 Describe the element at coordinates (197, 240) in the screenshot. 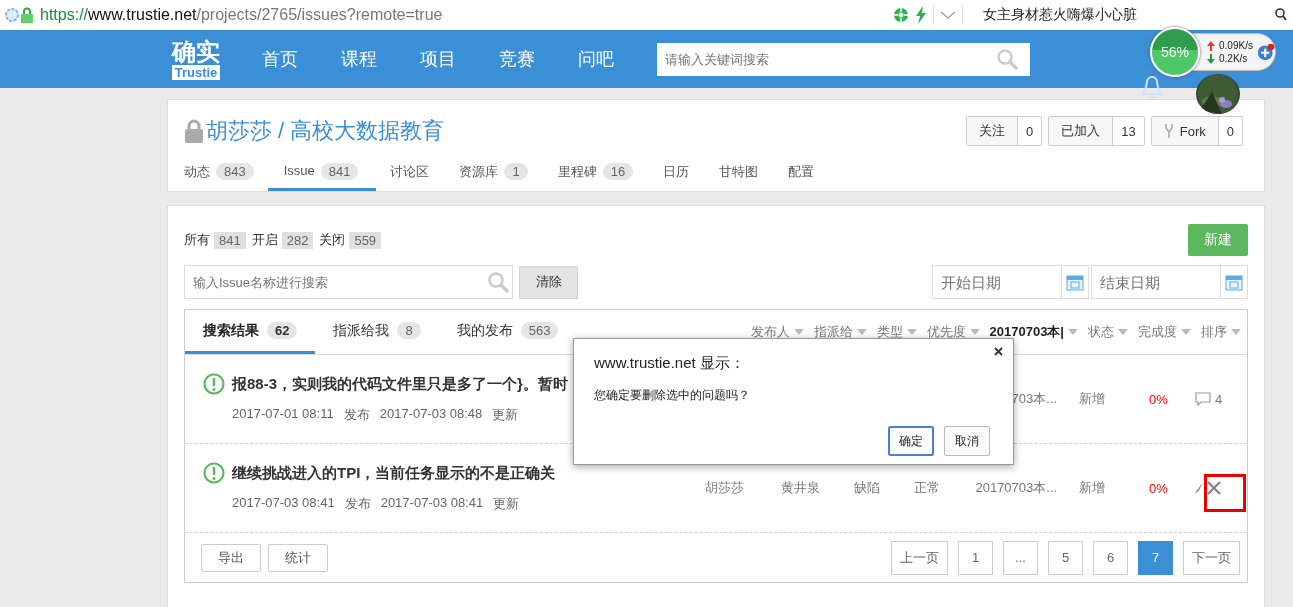

I see `filter-link: 所有` at that location.